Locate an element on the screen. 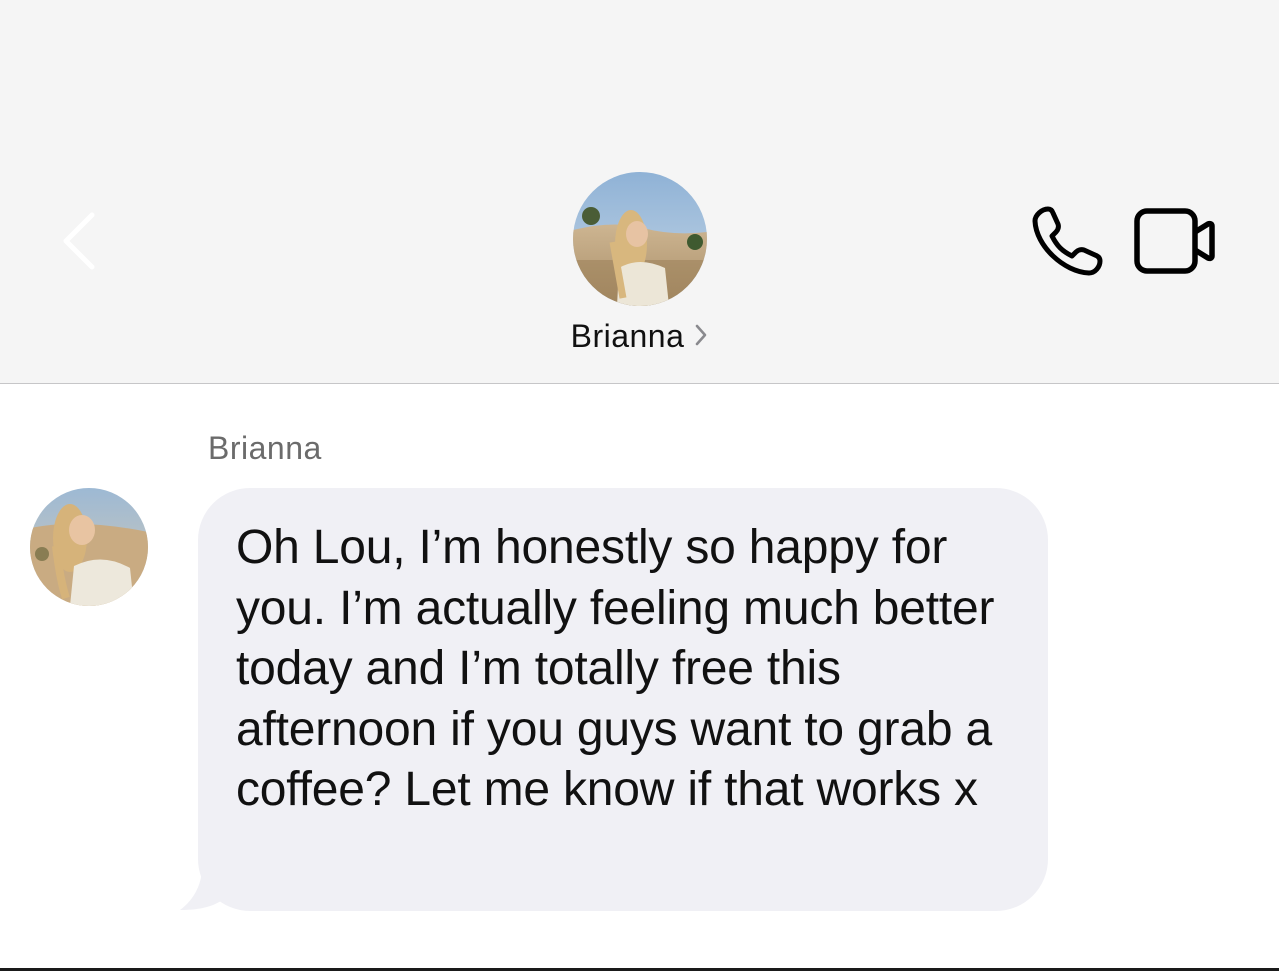 This screenshot has width=1279, height=971. contact-avatar is located at coordinates (640, 239).